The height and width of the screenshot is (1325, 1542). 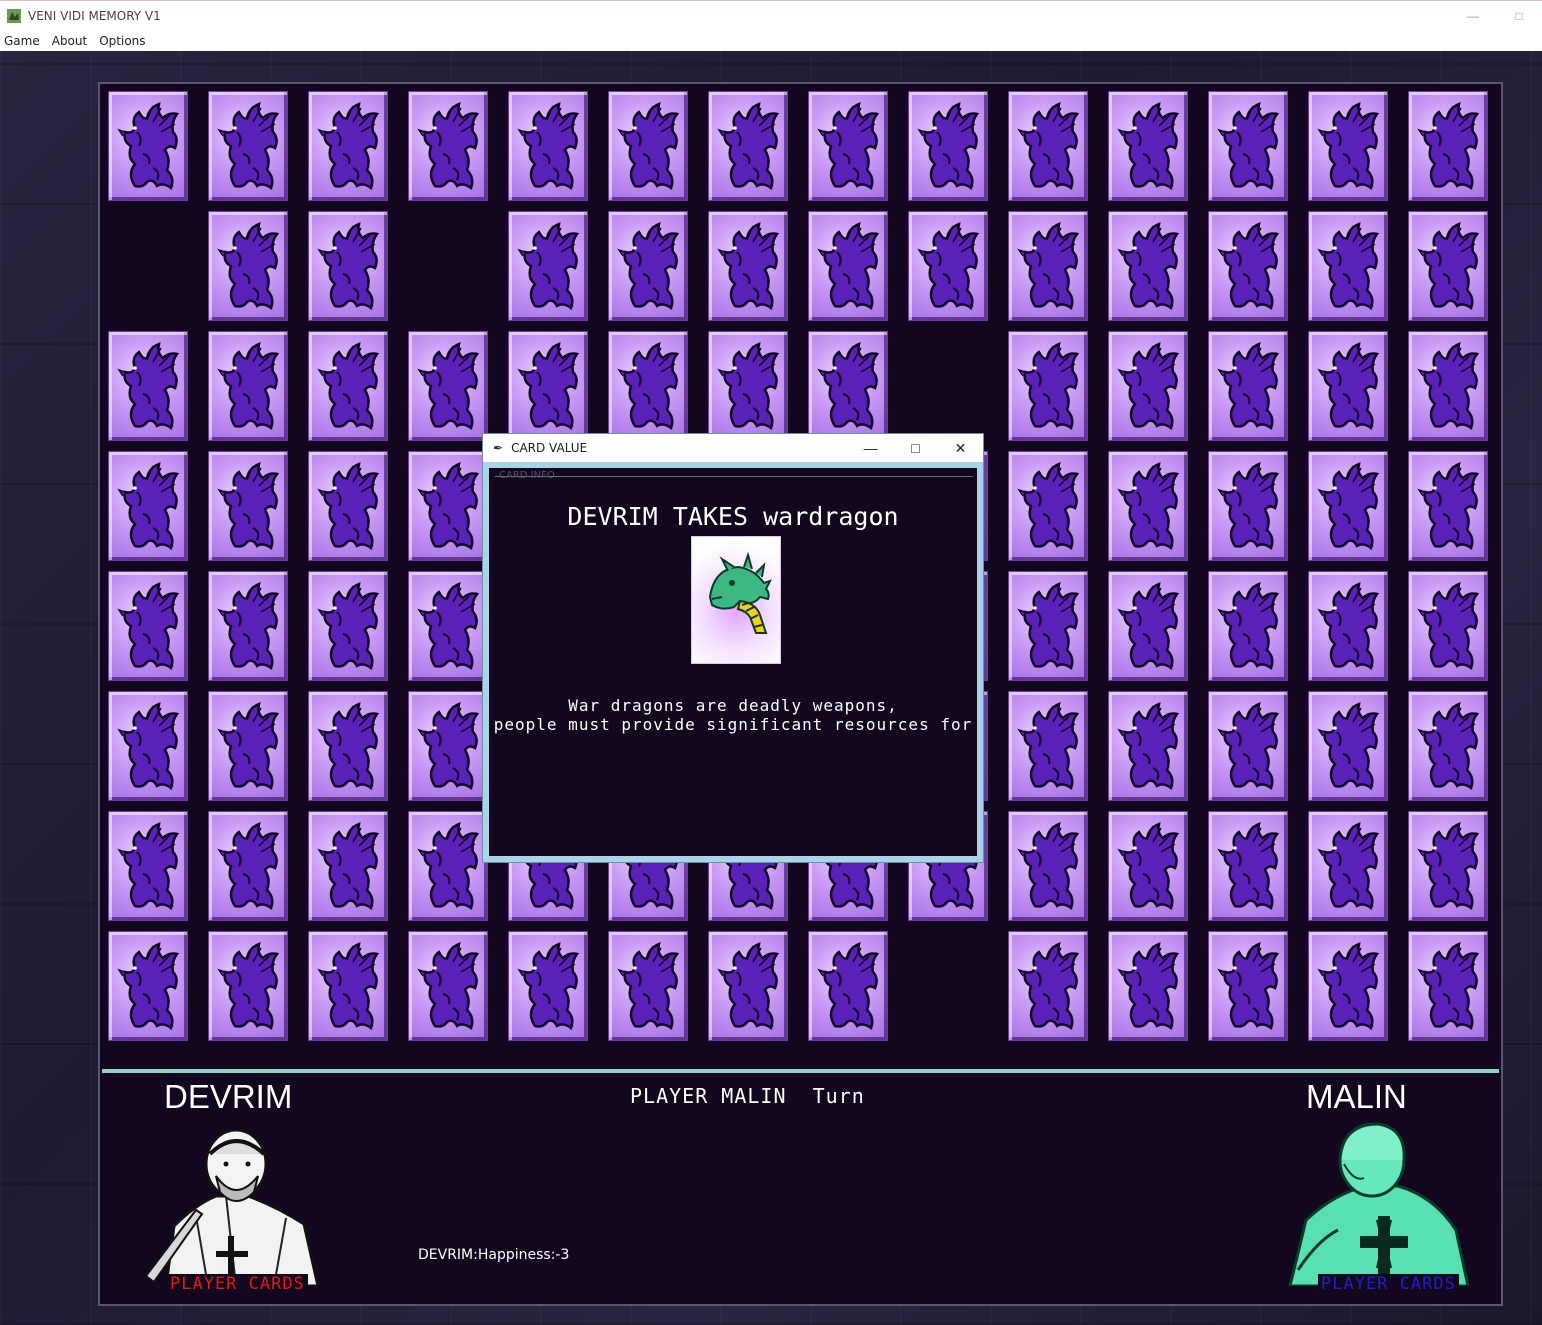 I want to click on minimize-button: —, so click(x=1473, y=16).